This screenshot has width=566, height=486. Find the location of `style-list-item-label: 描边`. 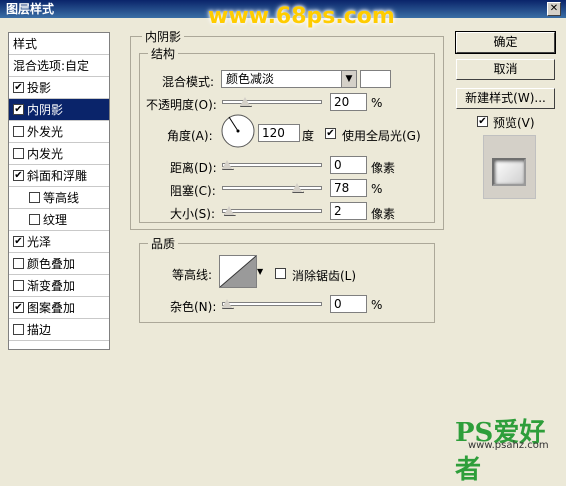

style-list-item-label: 描边 is located at coordinates (39, 330).